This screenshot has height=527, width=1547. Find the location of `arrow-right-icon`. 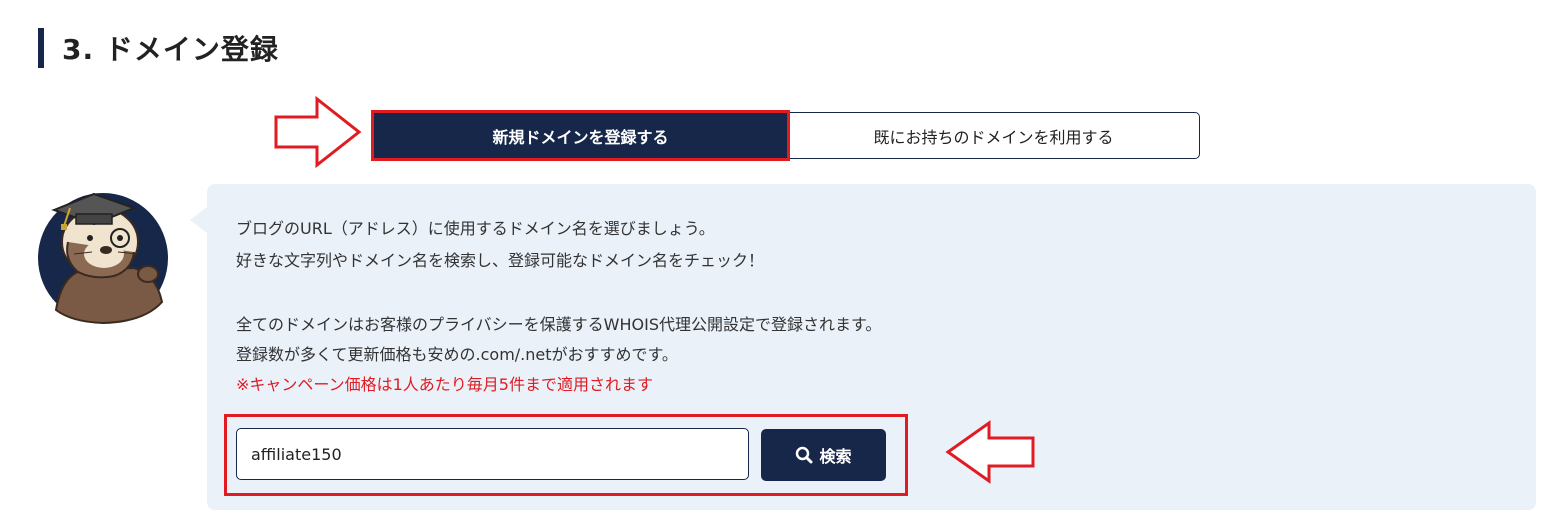

arrow-right-icon is located at coordinates (318, 132).